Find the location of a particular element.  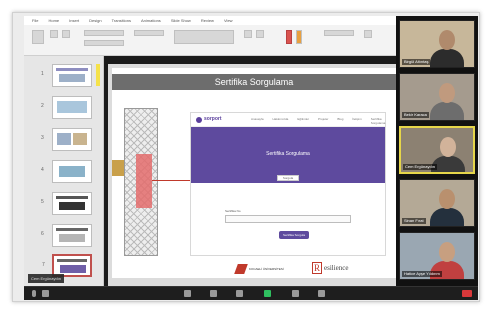

end-meeting-button is located at coordinates (467, 293).